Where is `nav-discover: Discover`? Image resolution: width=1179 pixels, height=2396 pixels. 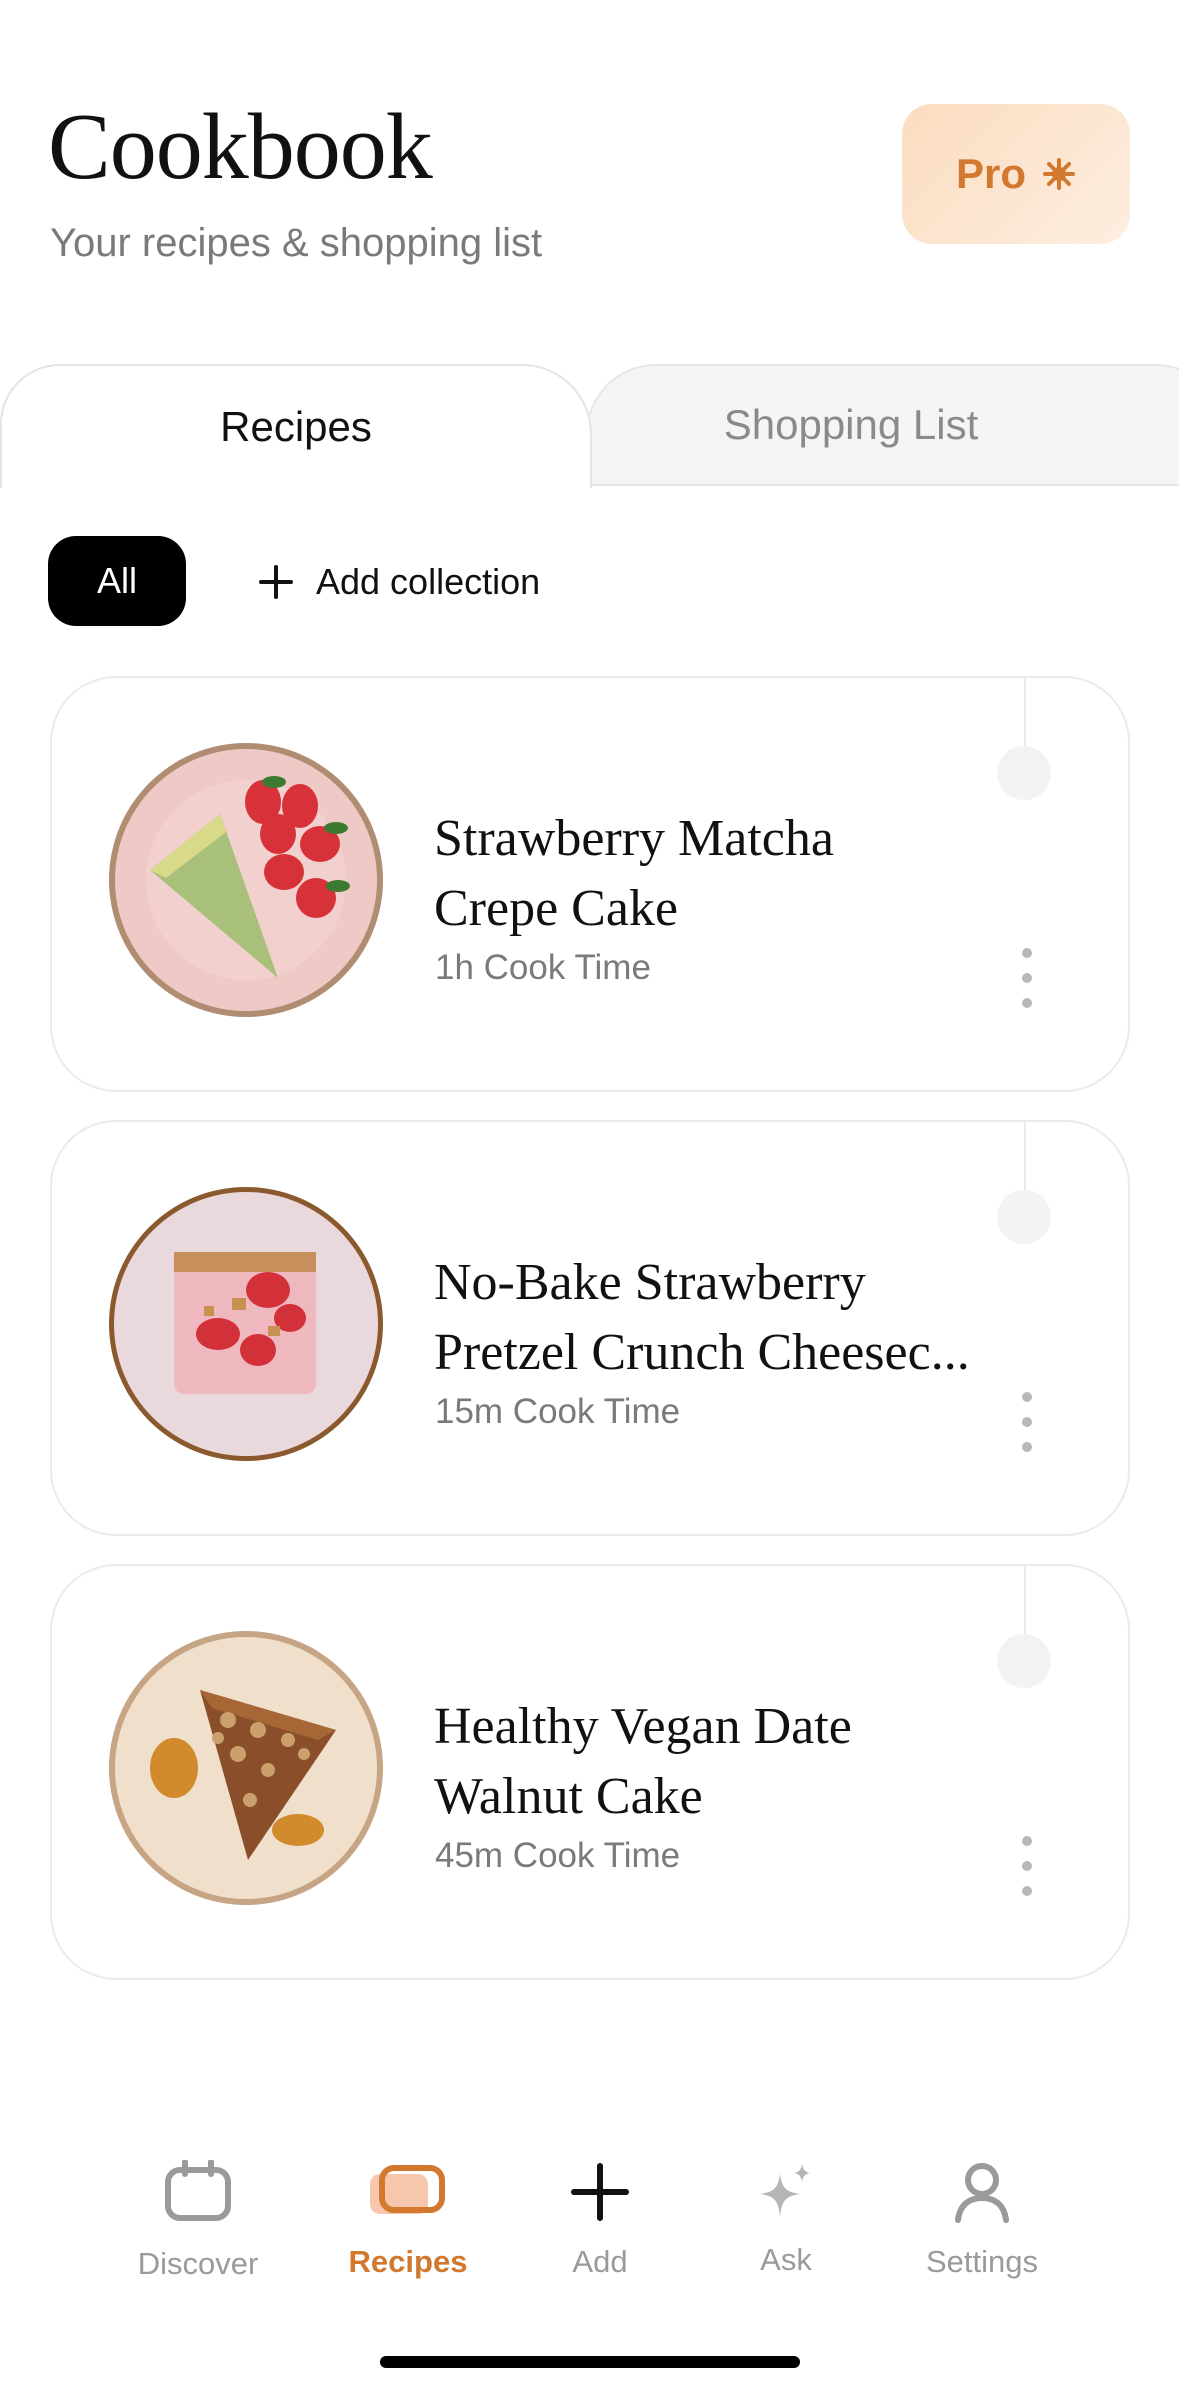
nav-discover: Discover is located at coordinates (198, 2221).